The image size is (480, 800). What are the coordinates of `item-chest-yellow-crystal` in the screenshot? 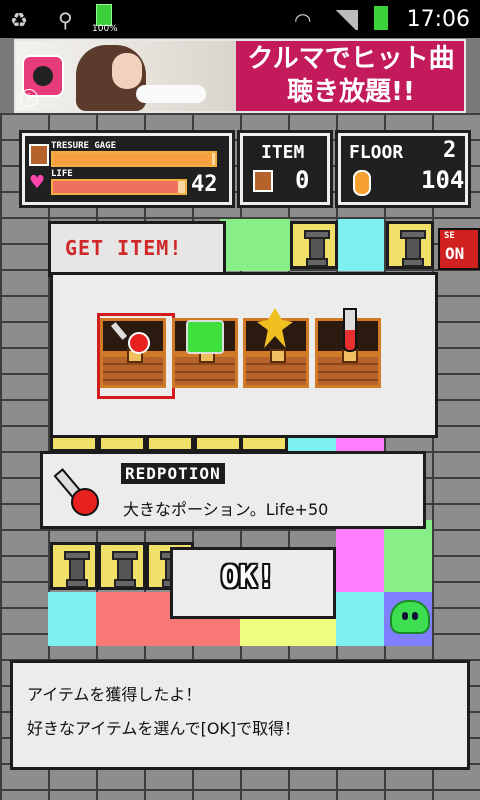 It's located at (276, 350).